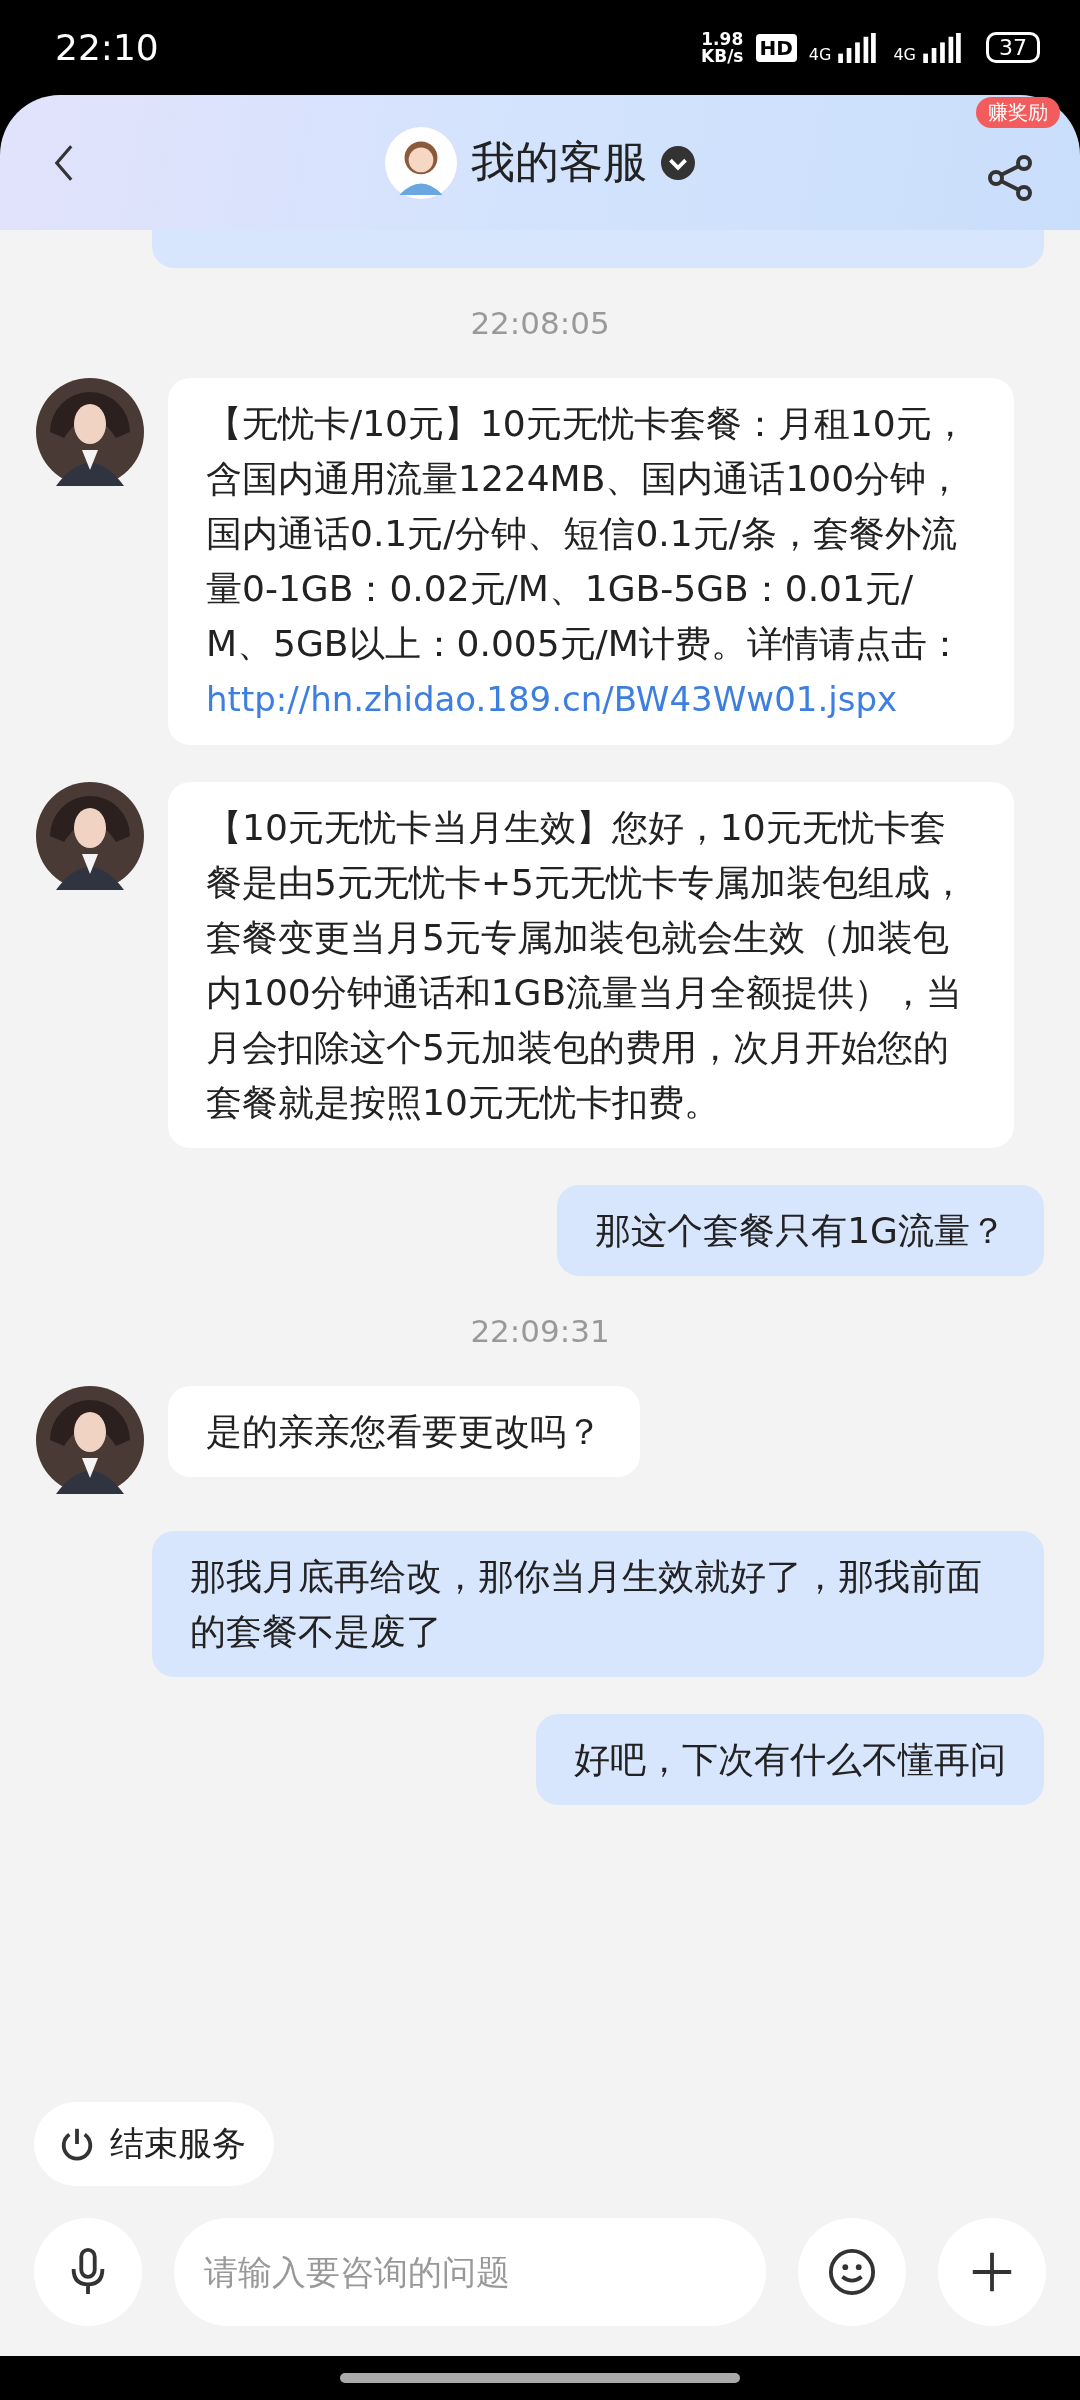 This screenshot has width=1080, height=2400. Describe the element at coordinates (678, 162) in the screenshot. I see `dropdown-icon` at that location.